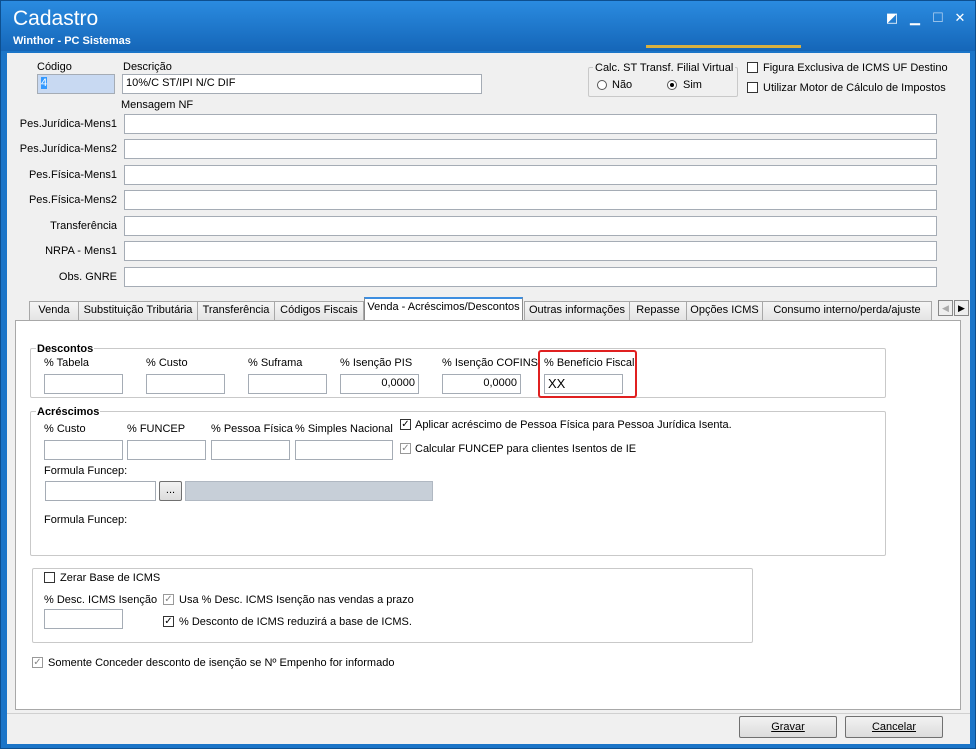  I want to click on tab-venda-acrescimos-descontos: Venda - Acréscimos/Descontos, so click(443, 309).